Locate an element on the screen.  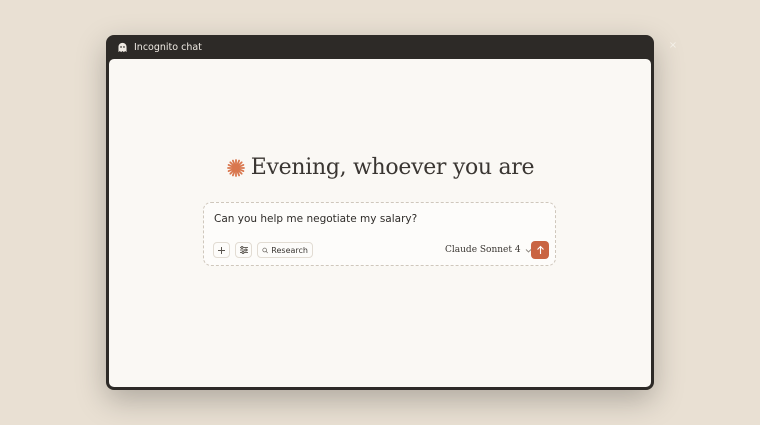
model-label: Claude Sonnet 4 is located at coordinates (483, 250).